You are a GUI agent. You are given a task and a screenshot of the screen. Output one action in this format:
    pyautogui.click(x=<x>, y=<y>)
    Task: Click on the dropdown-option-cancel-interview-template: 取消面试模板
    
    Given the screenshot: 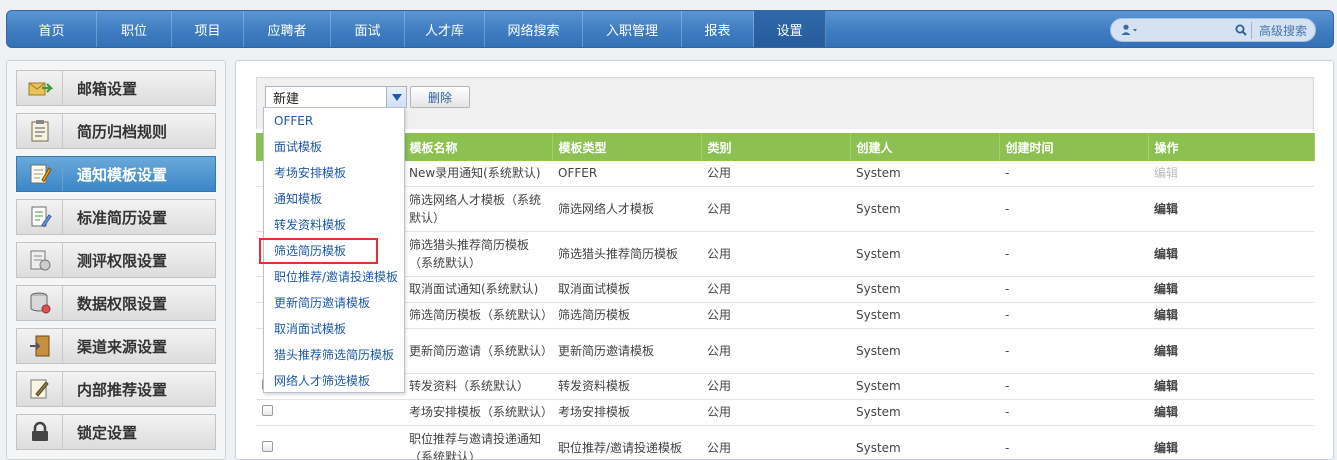 What is the action you would take?
    pyautogui.click(x=334, y=329)
    